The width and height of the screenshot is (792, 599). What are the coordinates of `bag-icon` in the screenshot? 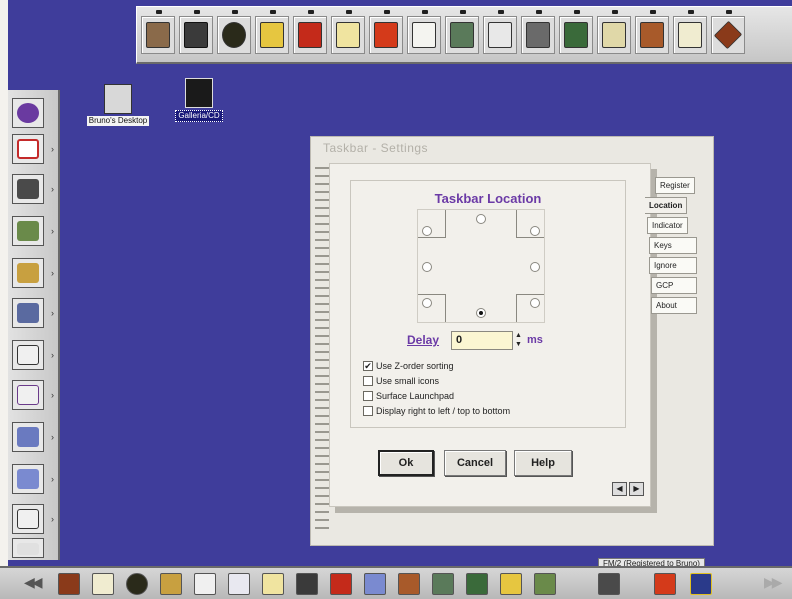 It's located at (443, 584).